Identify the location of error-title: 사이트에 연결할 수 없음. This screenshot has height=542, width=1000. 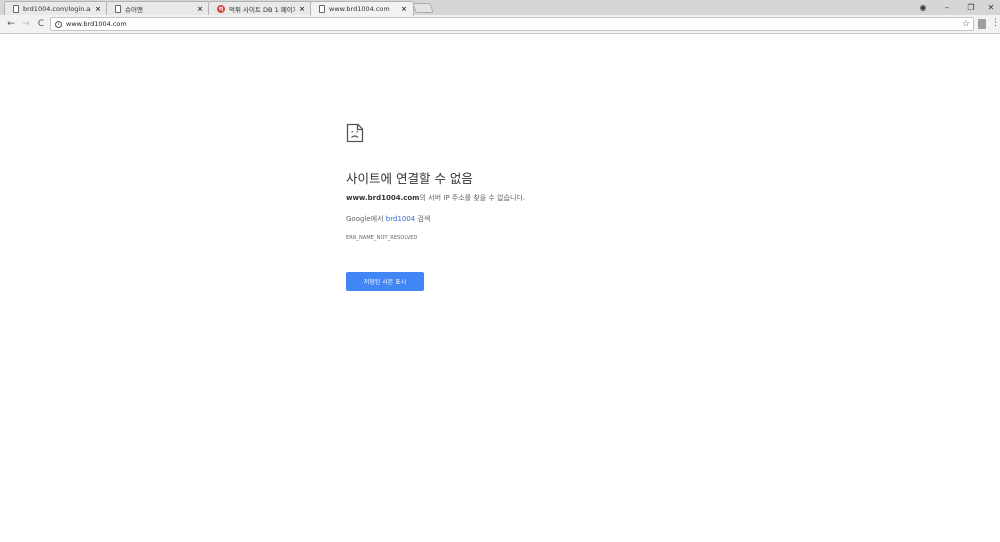
(409, 178).